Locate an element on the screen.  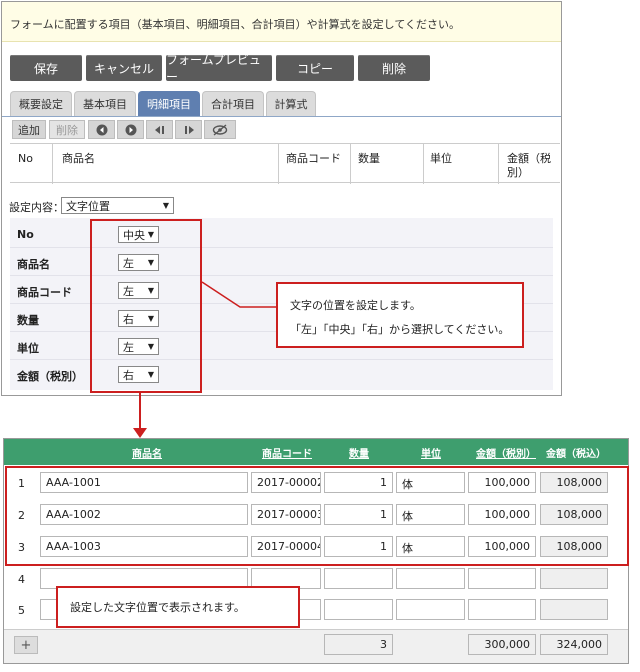
callout-alignment-setting: 文字の位置を設定します。 「左」「中央」「右」から選択してください。 is located at coordinates (400, 315).